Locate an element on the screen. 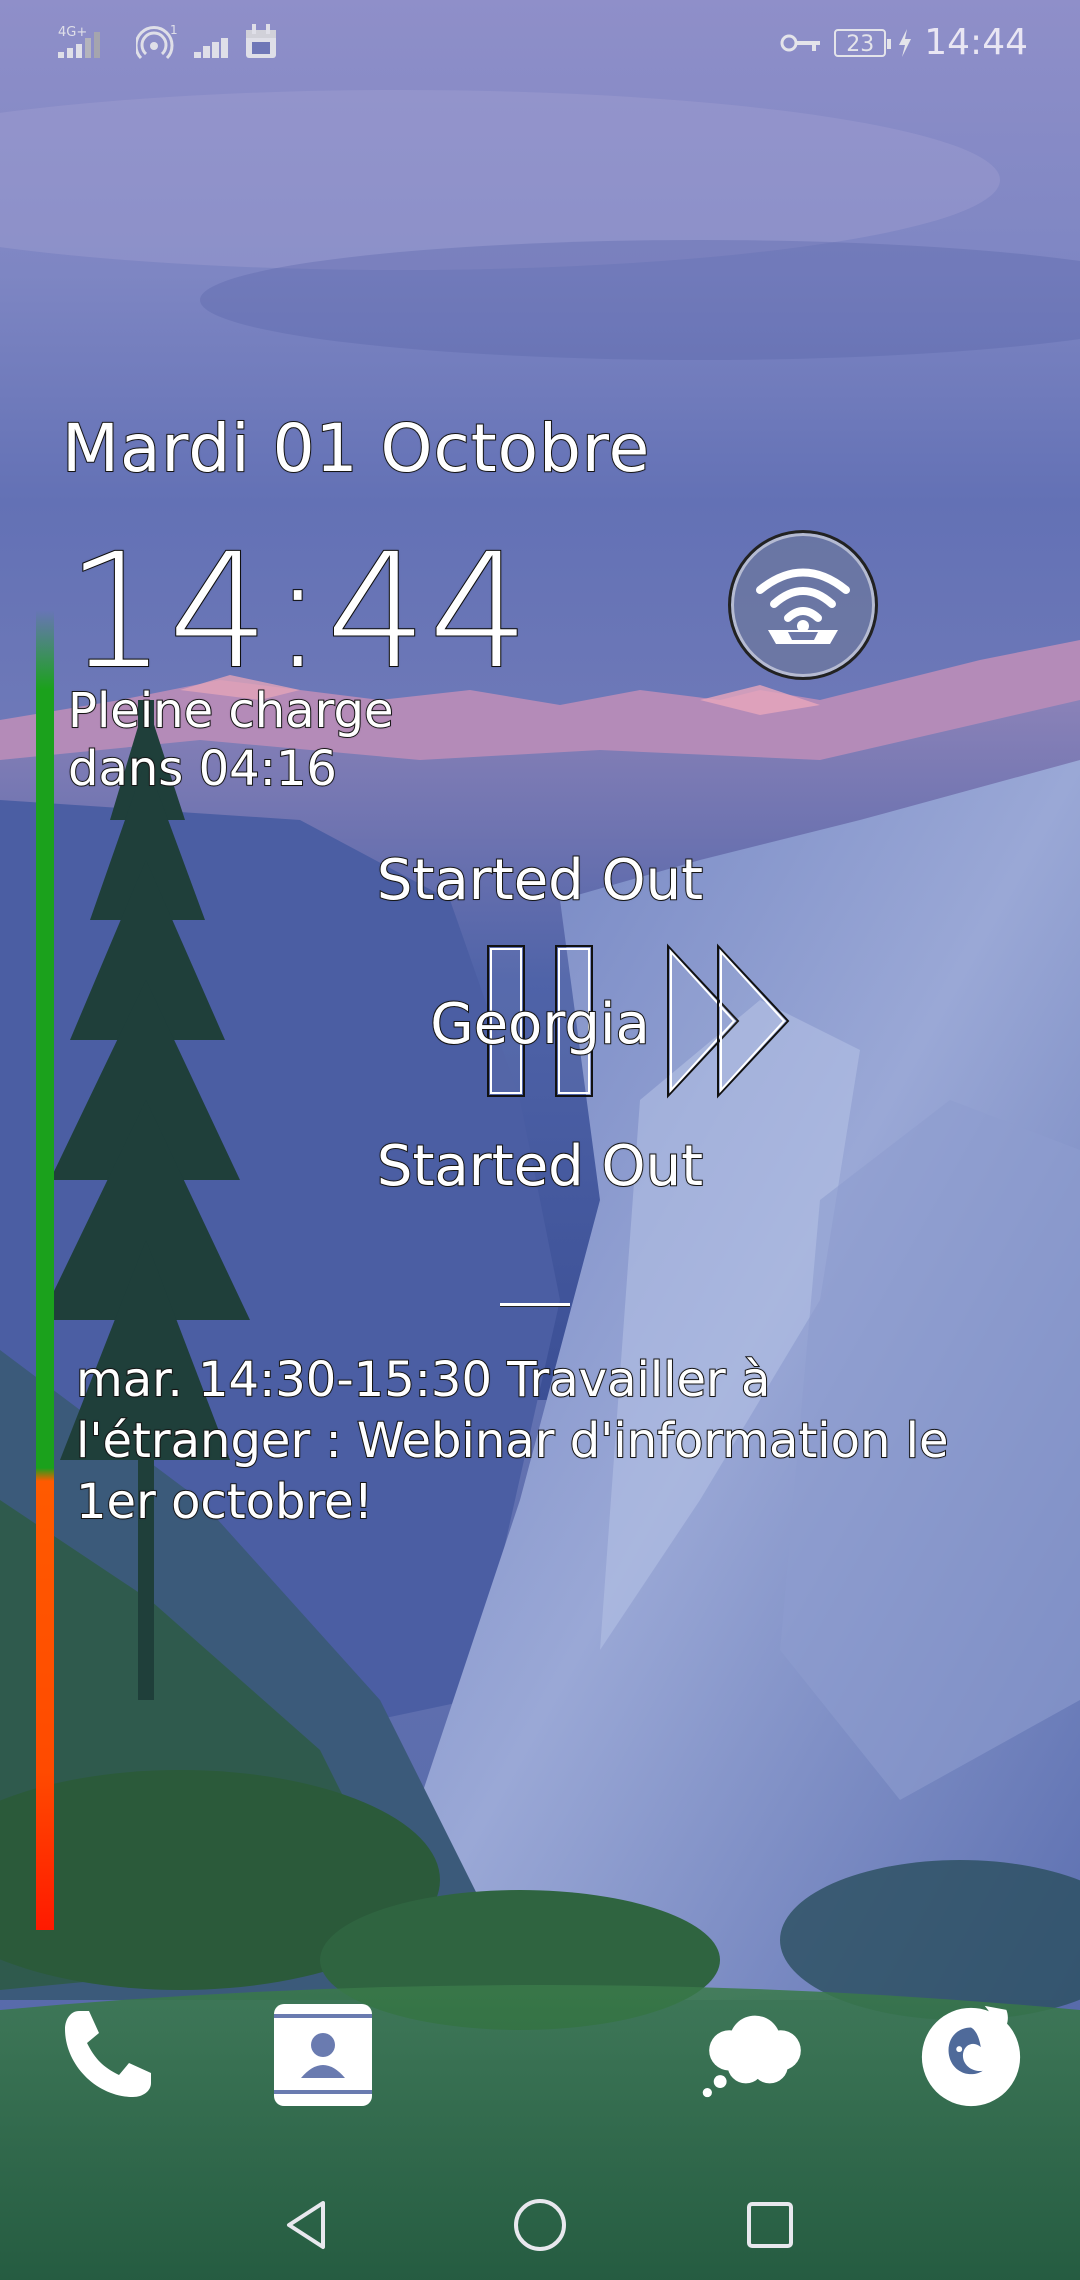  phone-icon is located at coordinates (108, 2054).